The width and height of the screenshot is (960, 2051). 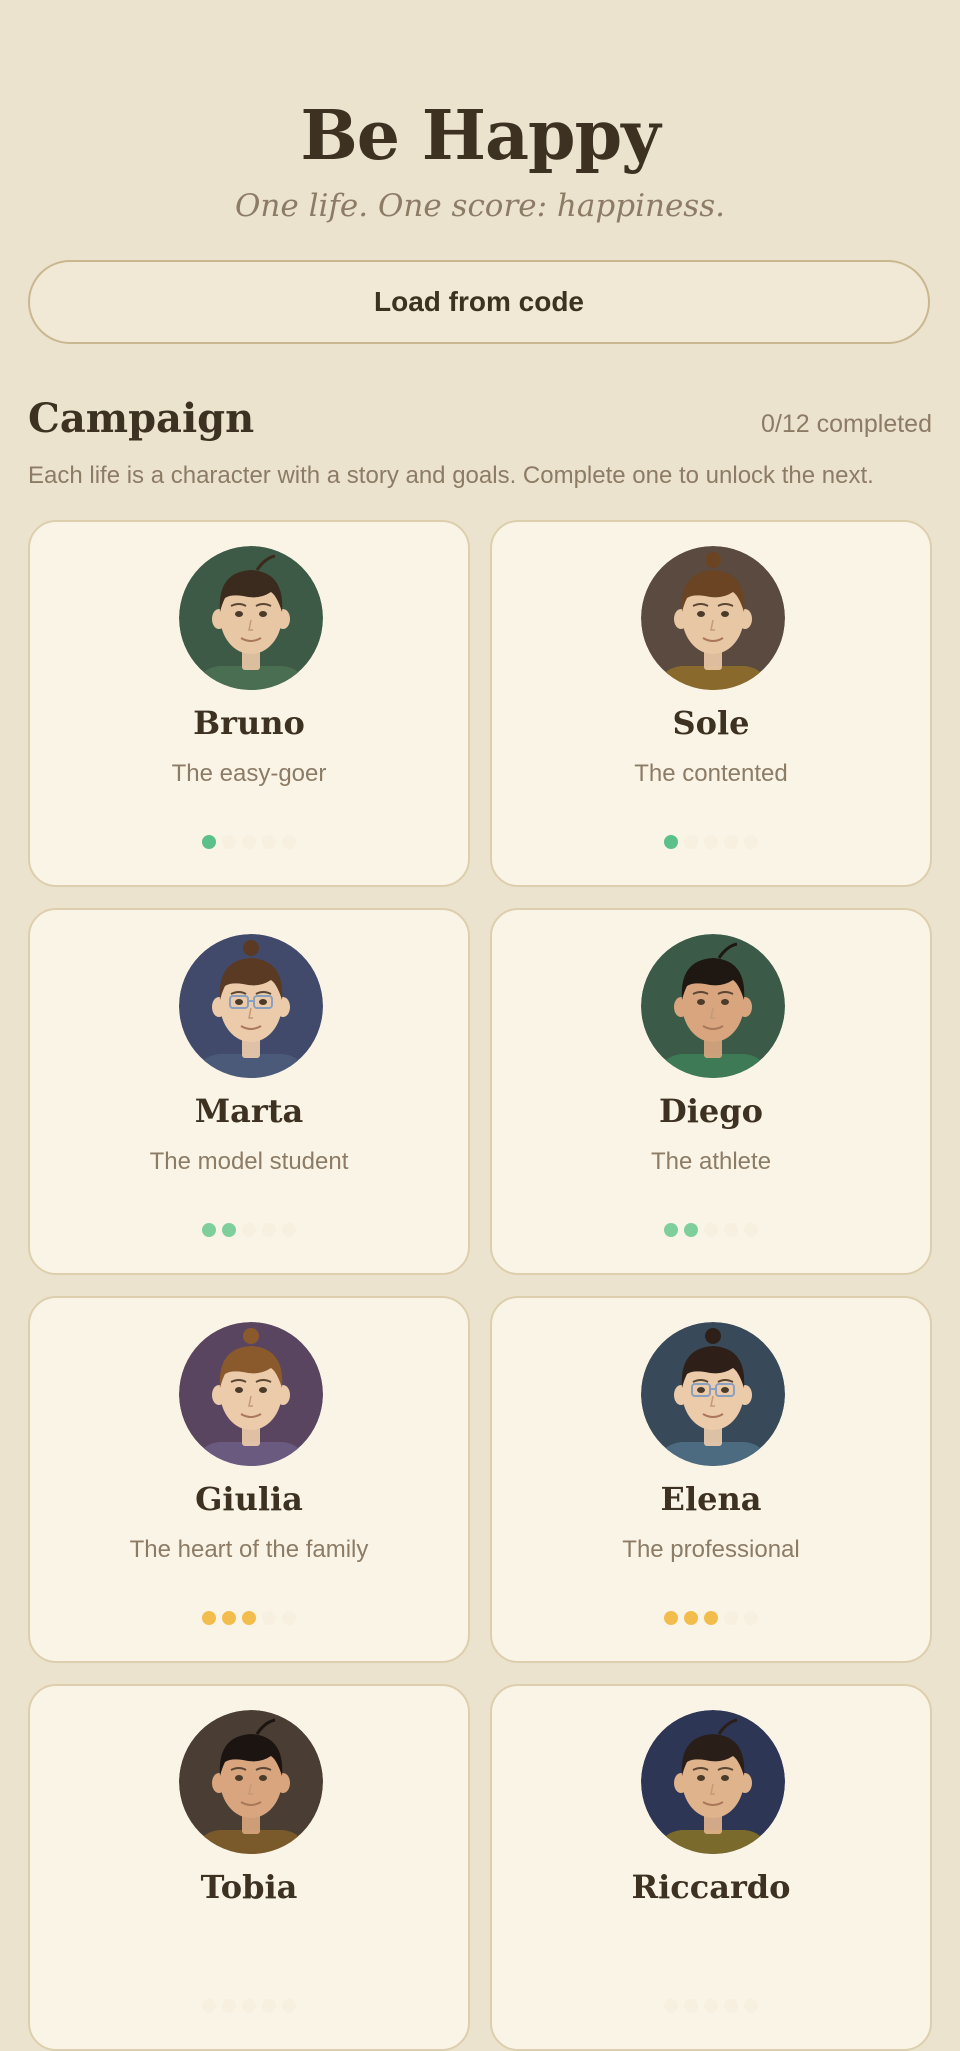 I want to click on tagline: One life. One score: happiness., so click(x=480, y=206).